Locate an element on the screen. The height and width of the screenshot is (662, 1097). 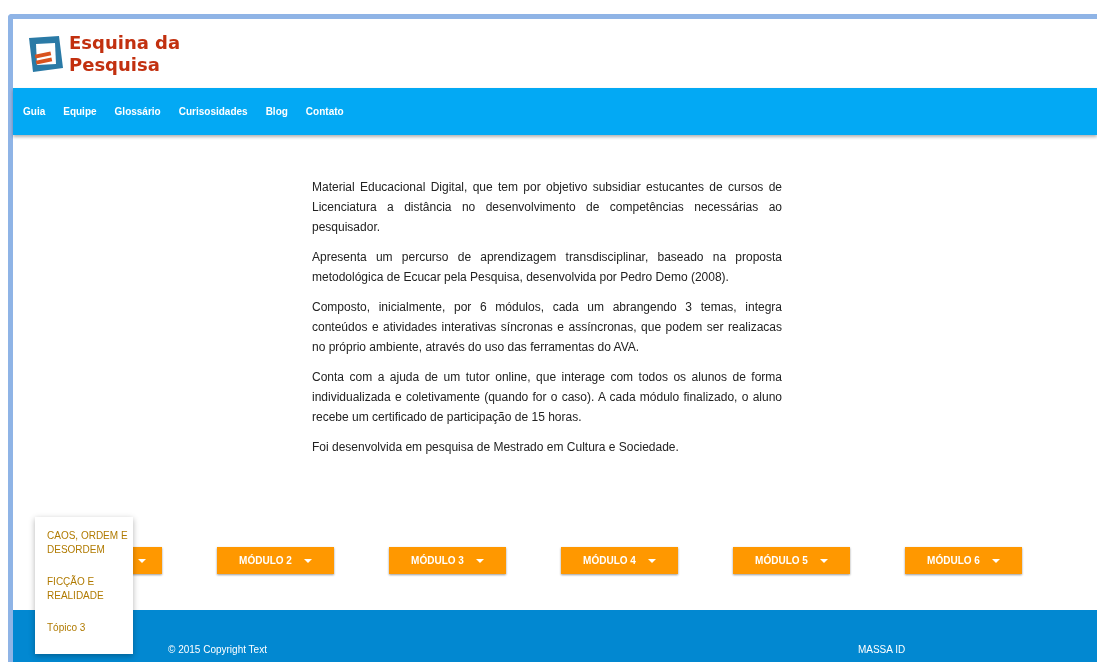
menu-item: FICÇÃO E REALIDADE is located at coordinates (90, 589).